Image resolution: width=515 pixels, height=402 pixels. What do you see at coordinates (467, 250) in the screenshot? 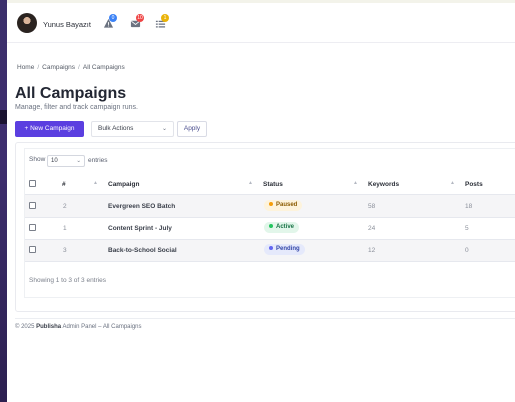
I see `cell-posts: 0` at bounding box center [467, 250].